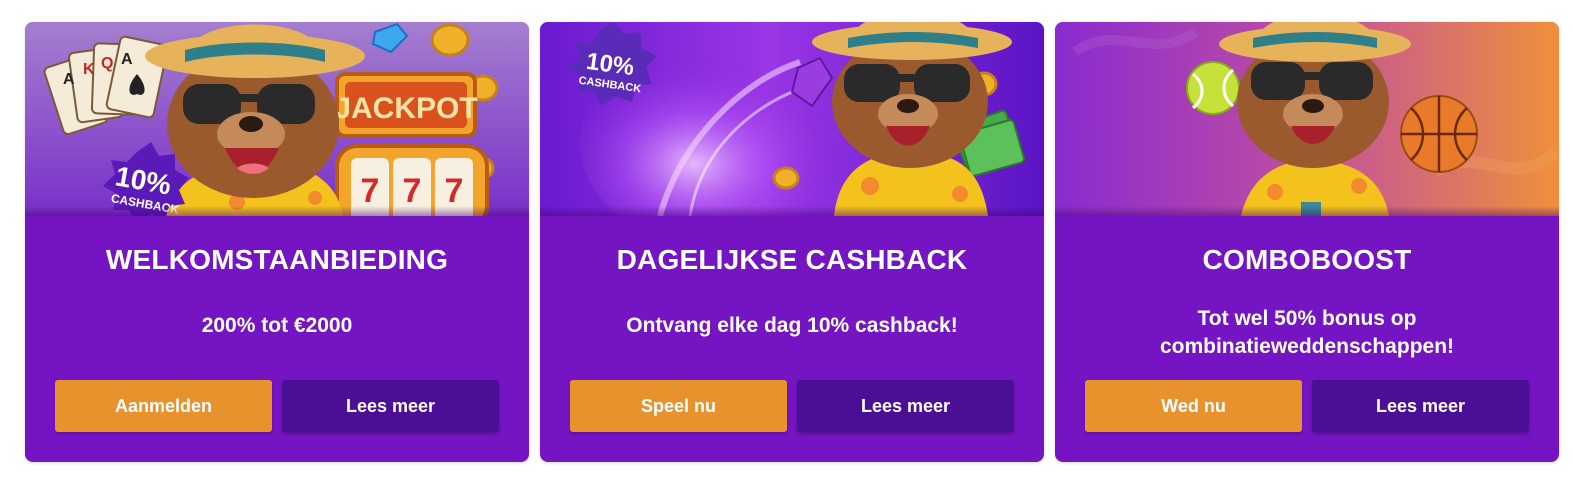 Image resolution: width=1573 pixels, height=481 pixels. What do you see at coordinates (277, 325) in the screenshot?
I see `promo-description: 200% tot €2000` at bounding box center [277, 325].